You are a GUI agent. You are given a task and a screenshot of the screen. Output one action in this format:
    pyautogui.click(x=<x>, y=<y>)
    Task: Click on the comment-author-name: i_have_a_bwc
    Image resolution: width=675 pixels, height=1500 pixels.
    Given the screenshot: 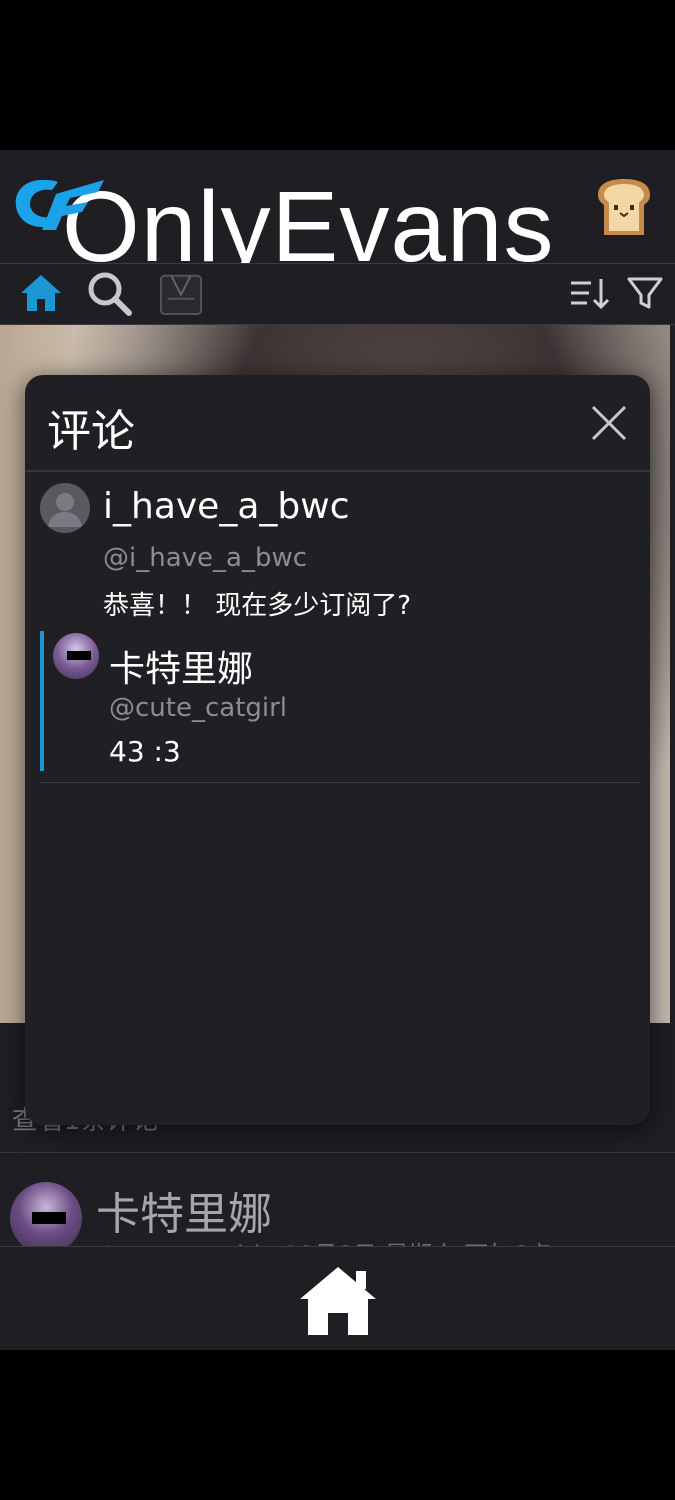 What is the action you would take?
    pyautogui.click(x=226, y=506)
    